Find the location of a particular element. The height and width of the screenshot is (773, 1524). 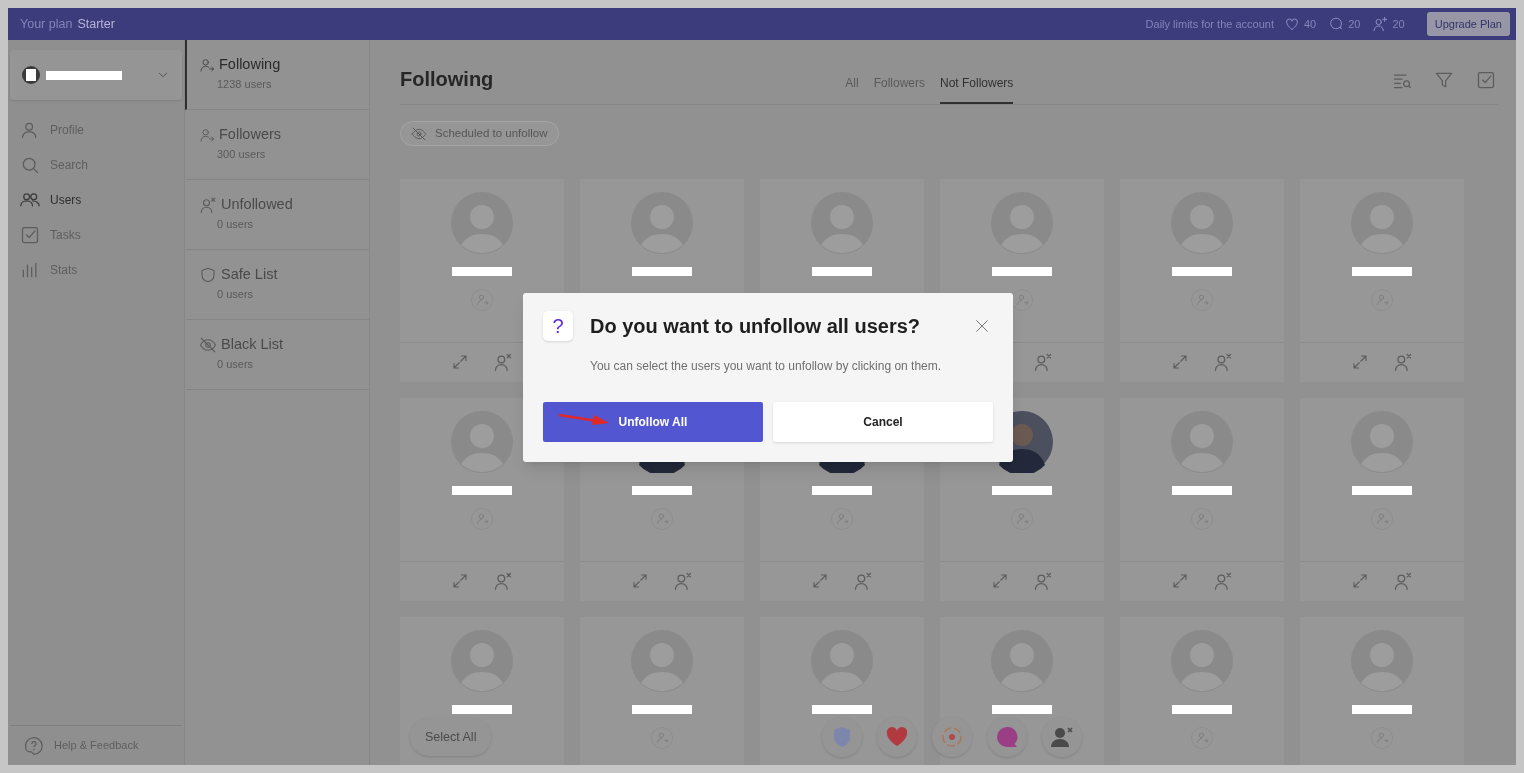

list-count: 300 users is located at coordinates (242, 154).